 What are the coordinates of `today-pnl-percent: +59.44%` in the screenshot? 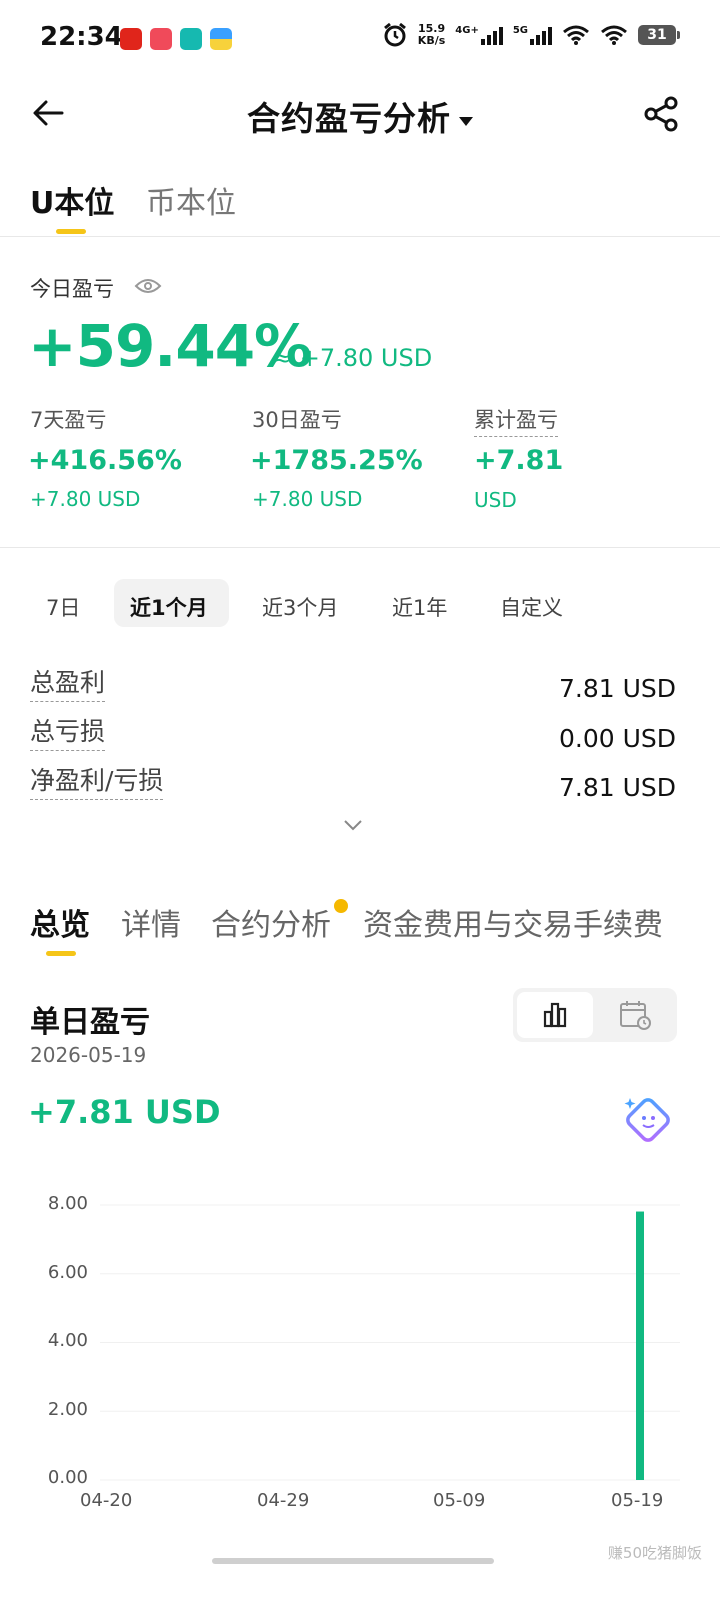 It's located at (170, 346).